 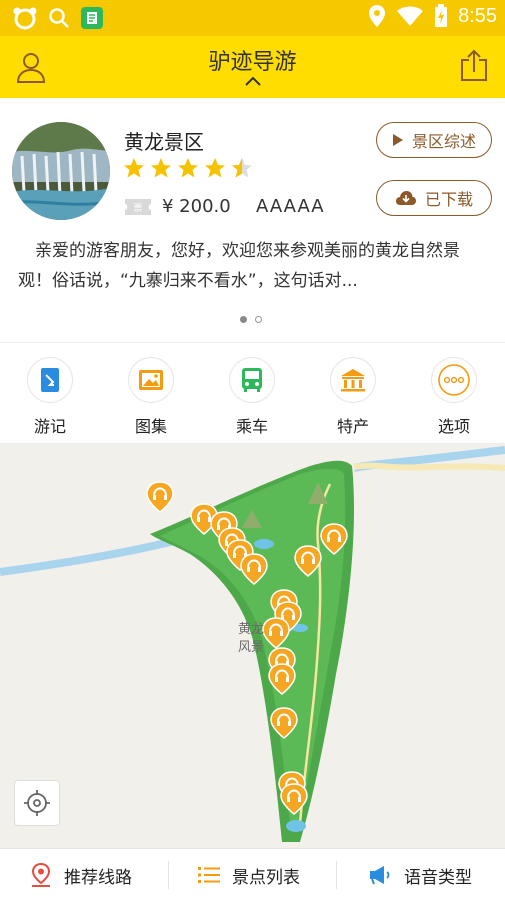 What do you see at coordinates (352, 426) in the screenshot?
I see `action-label: 特产` at bounding box center [352, 426].